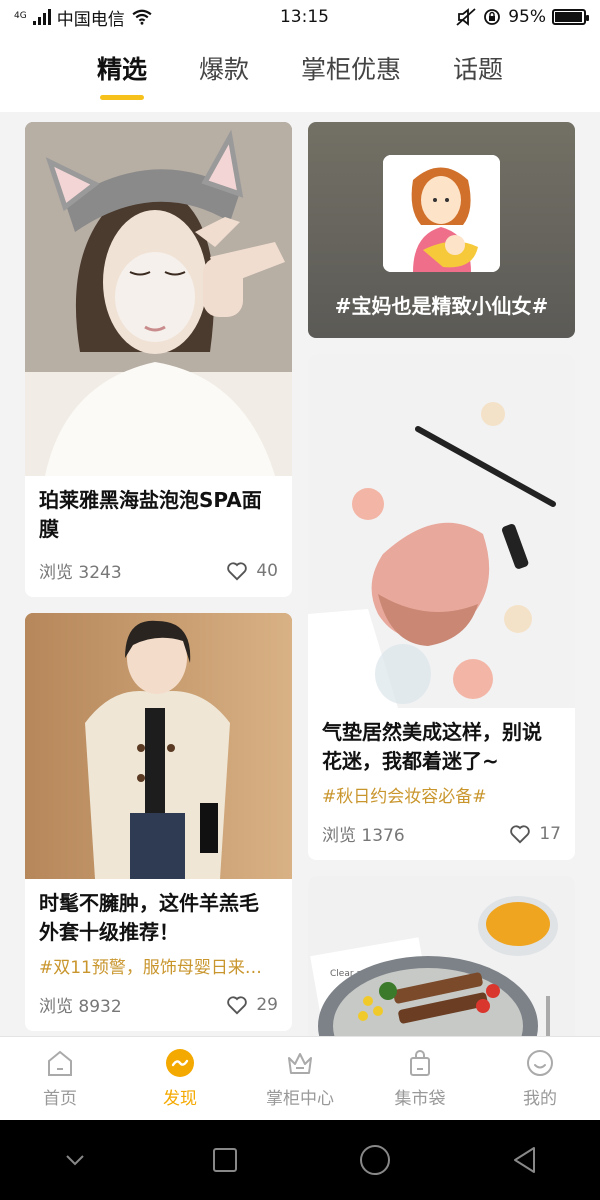 This screenshot has height=1200, width=600. Describe the element at coordinates (535, 834) in the screenshot. I see `like-button: 17` at that location.